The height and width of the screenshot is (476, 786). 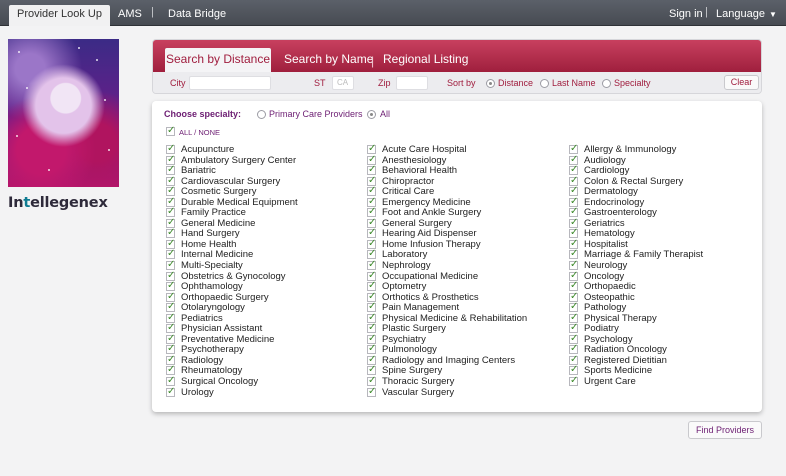 I want to click on specialty-label: Emergency Medicine, so click(x=426, y=202).